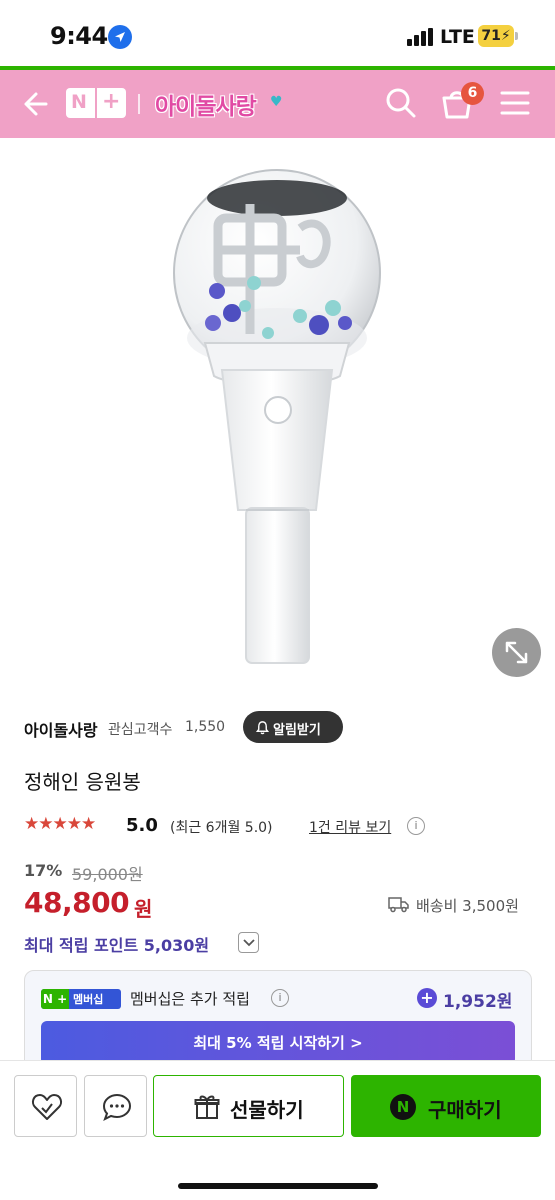 This screenshot has width=555, height=1200. What do you see at coordinates (297, 730) in the screenshot?
I see `alert-label: 알림받기` at bounding box center [297, 730].